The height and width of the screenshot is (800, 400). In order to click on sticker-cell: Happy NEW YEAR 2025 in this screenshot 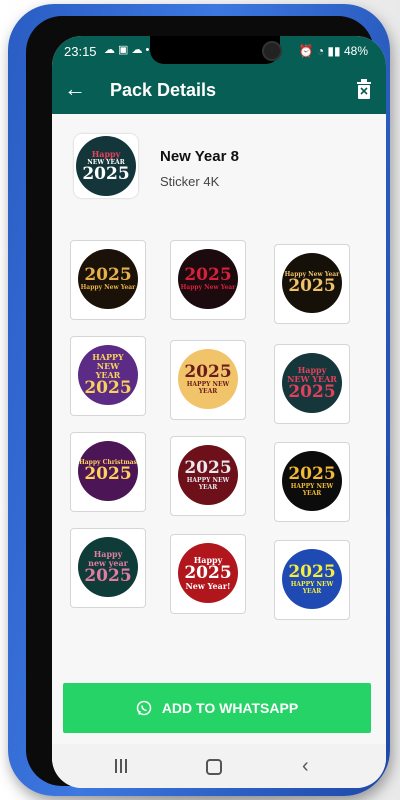, I will do `click(312, 384)`.